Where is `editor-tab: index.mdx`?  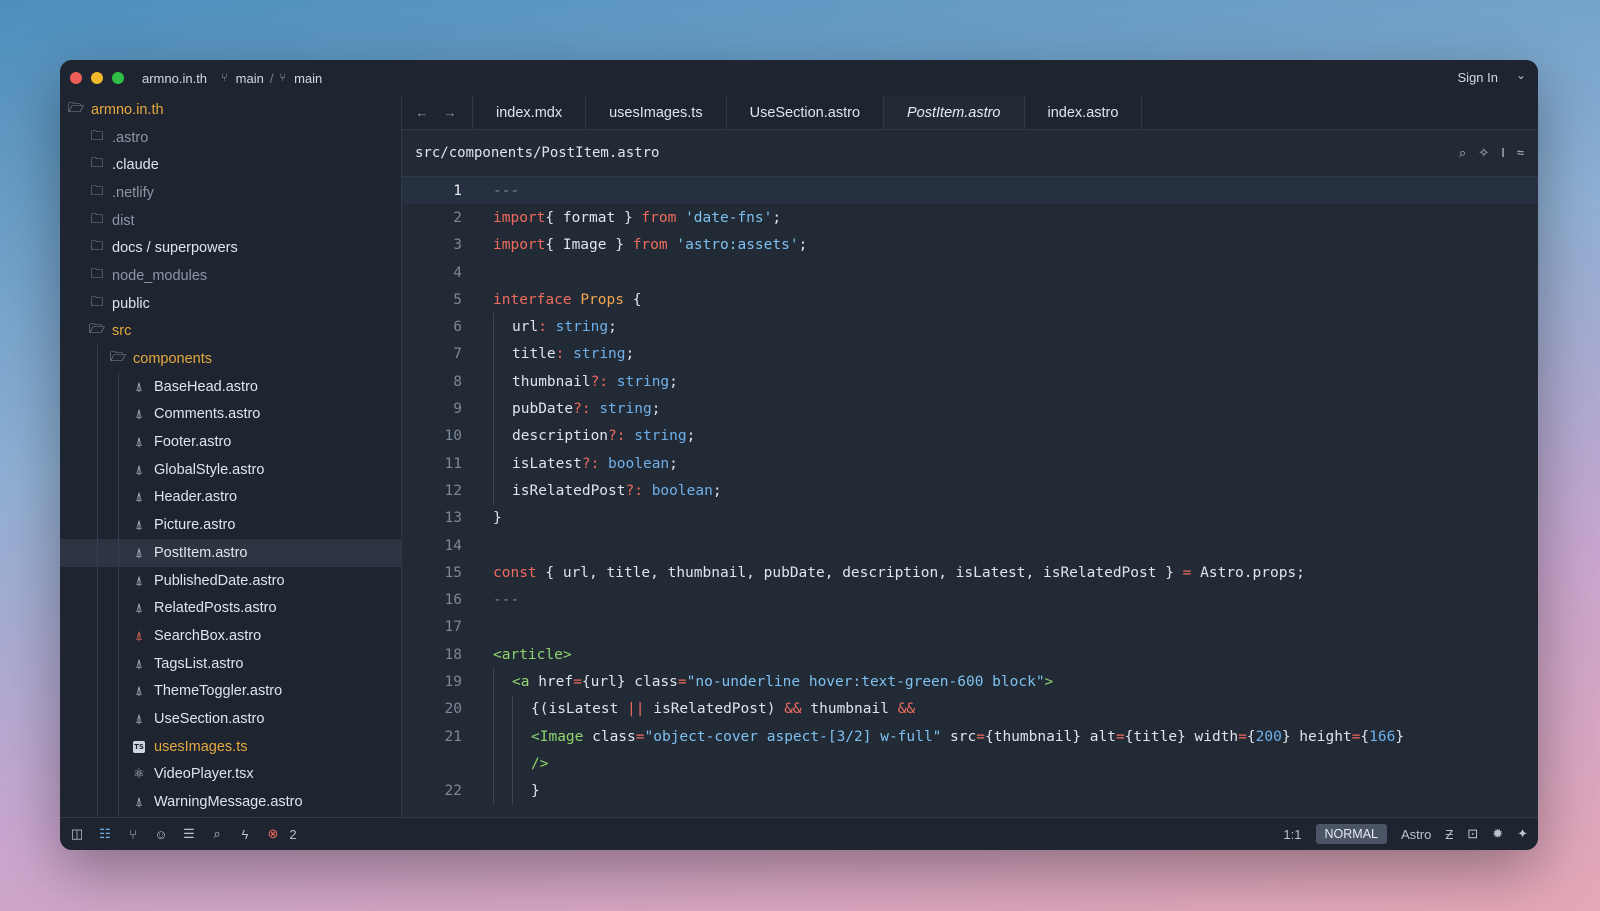 editor-tab: index.mdx is located at coordinates (528, 112).